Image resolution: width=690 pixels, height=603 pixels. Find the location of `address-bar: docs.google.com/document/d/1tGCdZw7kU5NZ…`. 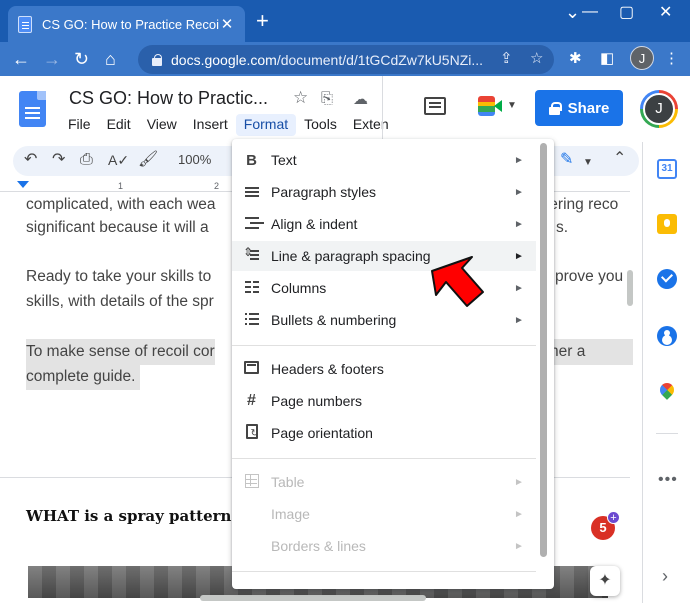

address-bar: docs.google.com/document/d/1tGCdZw7kU5NZ… is located at coordinates (346, 59).